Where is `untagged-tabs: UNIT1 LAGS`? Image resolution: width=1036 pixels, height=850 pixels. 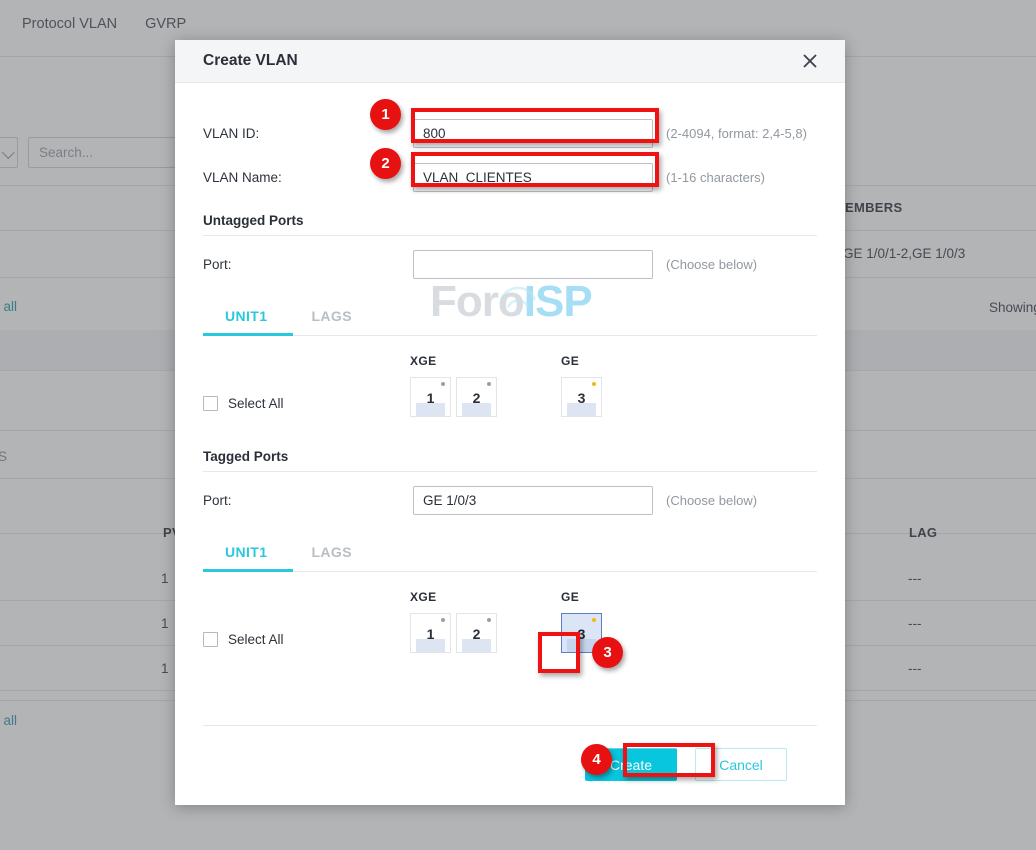
untagged-tabs: UNIT1 LAGS is located at coordinates (510, 322).